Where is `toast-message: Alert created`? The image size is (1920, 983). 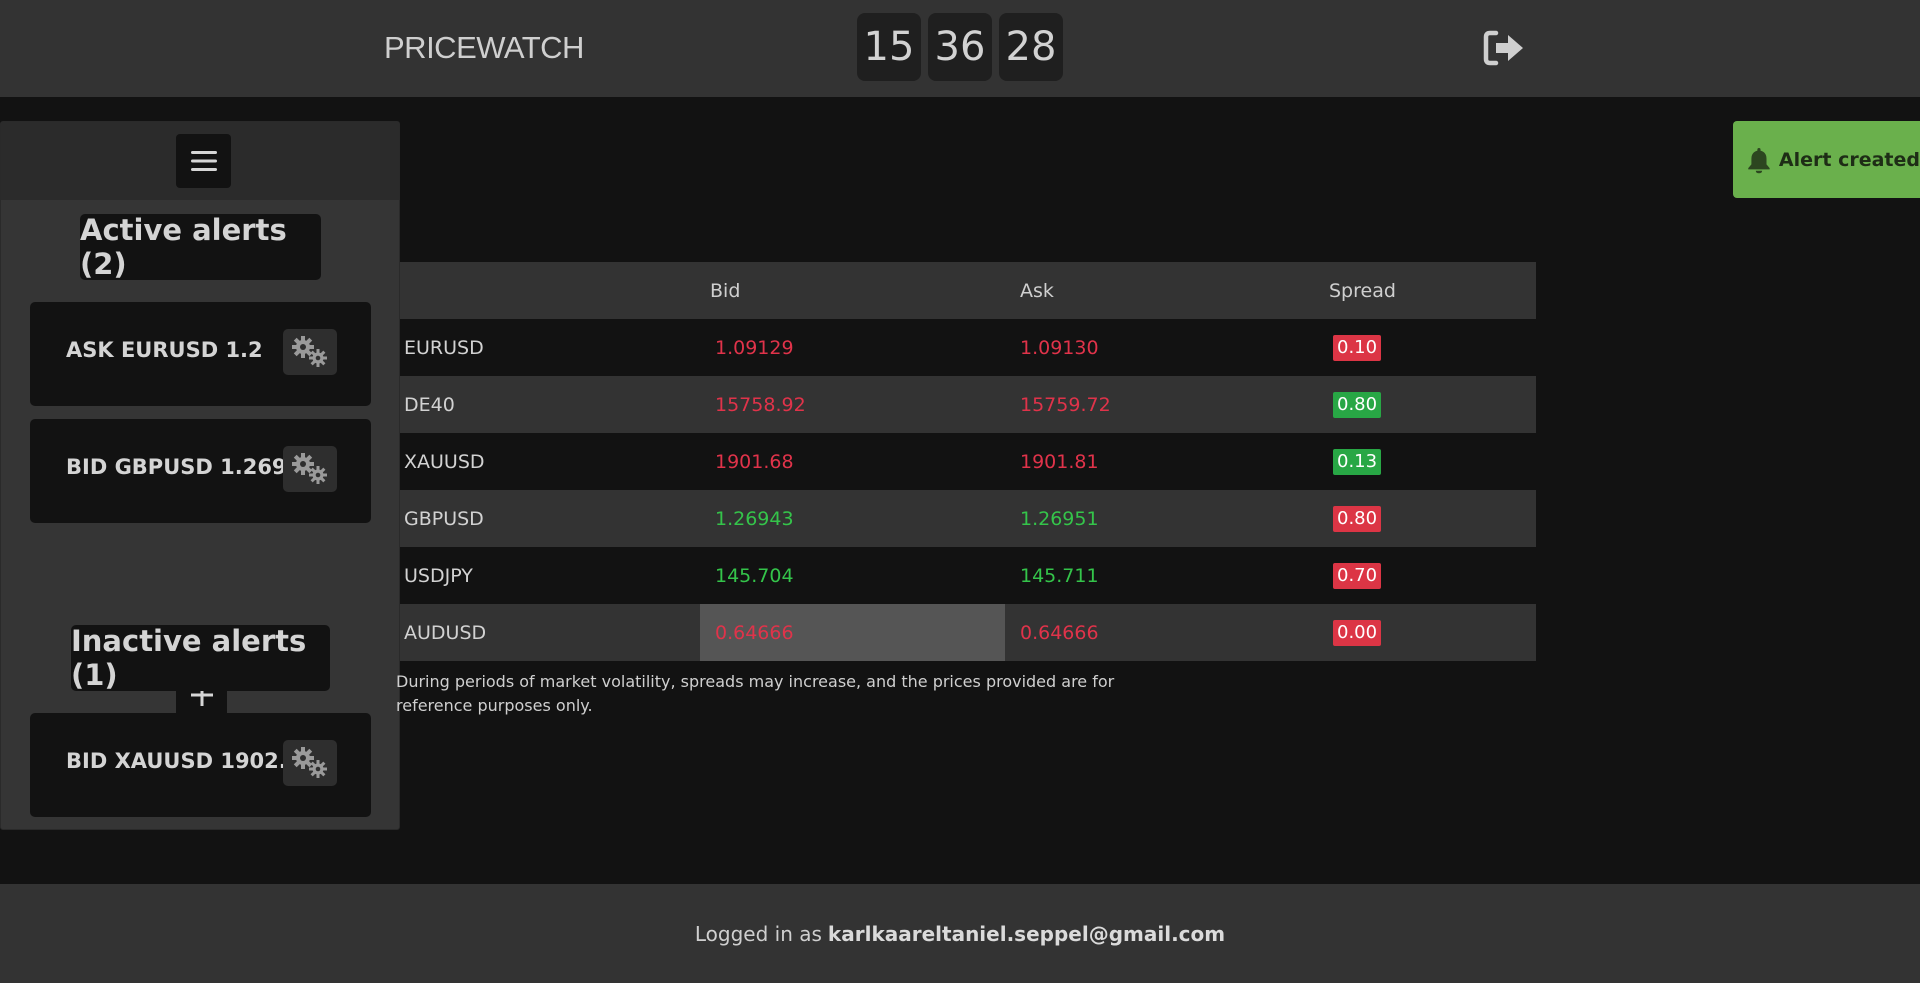
toast-message: Alert created is located at coordinates (1849, 159).